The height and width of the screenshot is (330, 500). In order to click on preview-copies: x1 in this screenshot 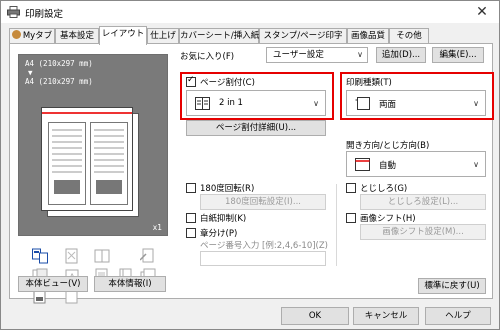, I will do `click(157, 227)`.